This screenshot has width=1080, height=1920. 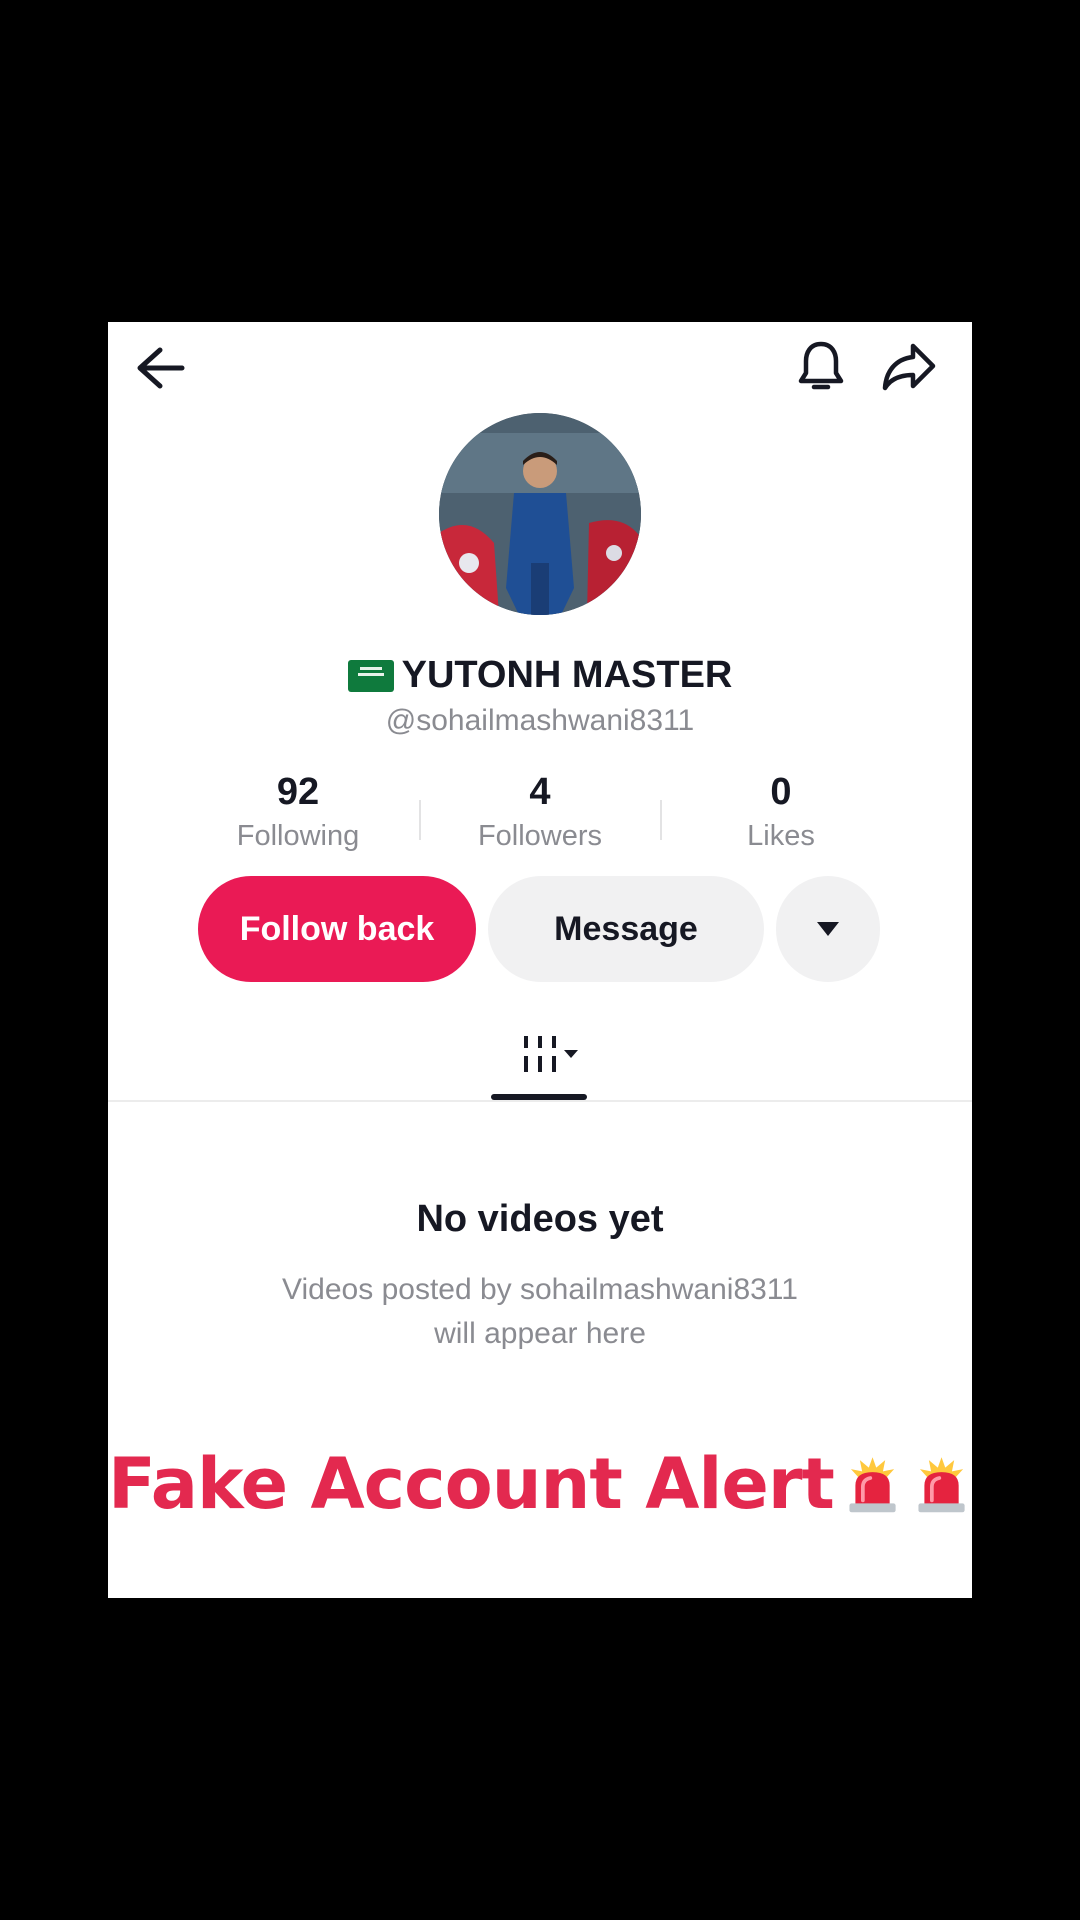 What do you see at coordinates (540, 1333) in the screenshot?
I see `empty-state-line-2: will appear here` at bounding box center [540, 1333].